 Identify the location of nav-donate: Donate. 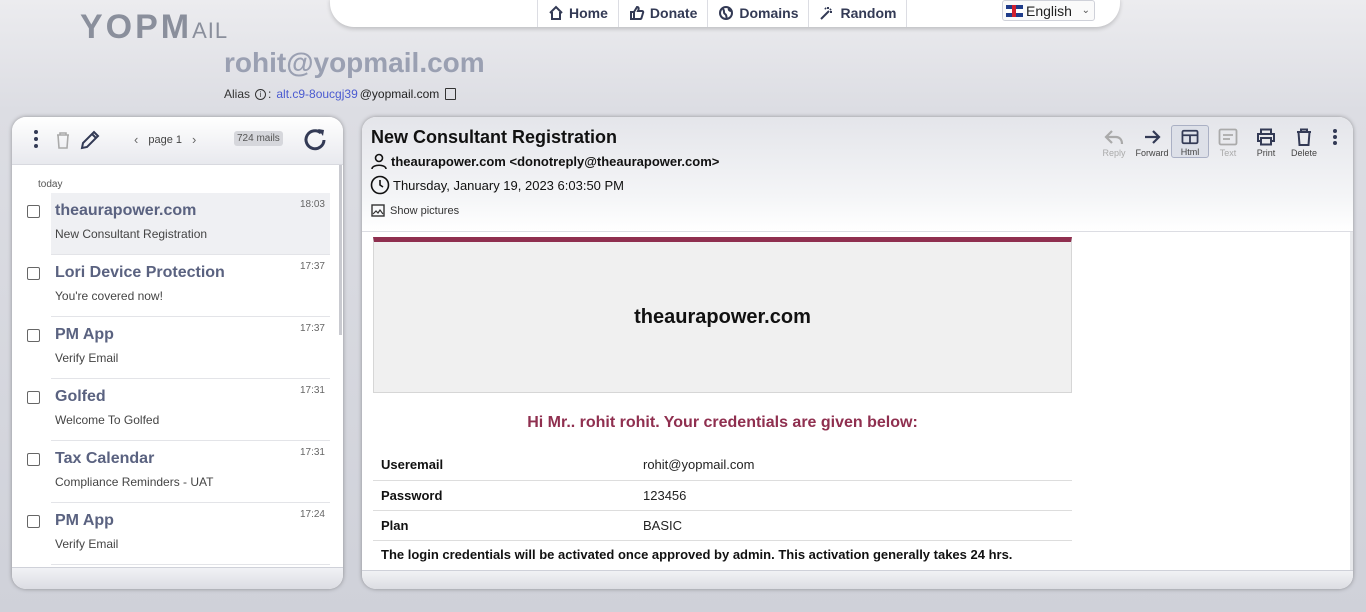
(662, 13).